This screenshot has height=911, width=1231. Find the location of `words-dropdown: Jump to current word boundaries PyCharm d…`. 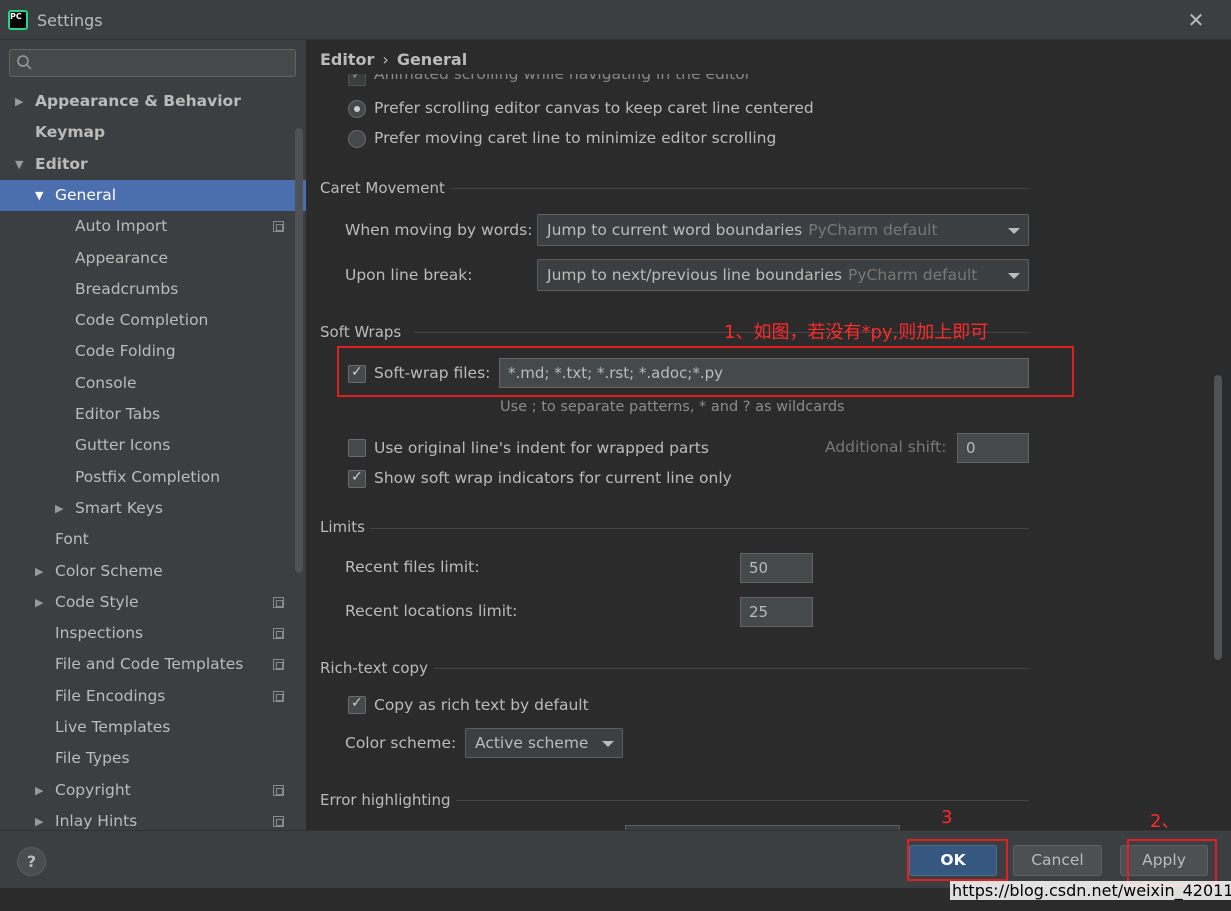

words-dropdown: Jump to current word boundaries PyCharm d… is located at coordinates (783, 230).